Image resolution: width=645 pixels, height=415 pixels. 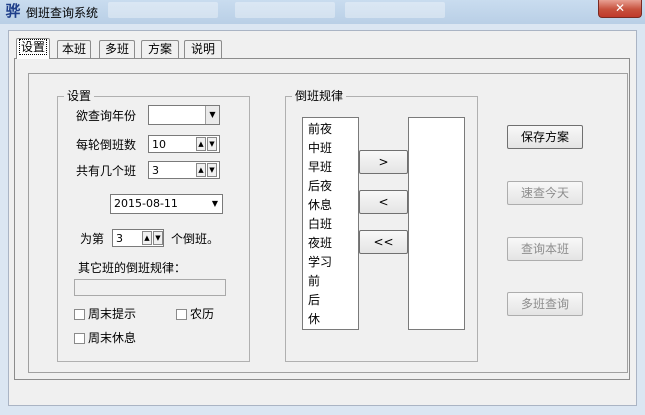 What do you see at coordinates (138, 238) in the screenshot?
I see `as-stepper: 3 ▲ ▼` at bounding box center [138, 238].